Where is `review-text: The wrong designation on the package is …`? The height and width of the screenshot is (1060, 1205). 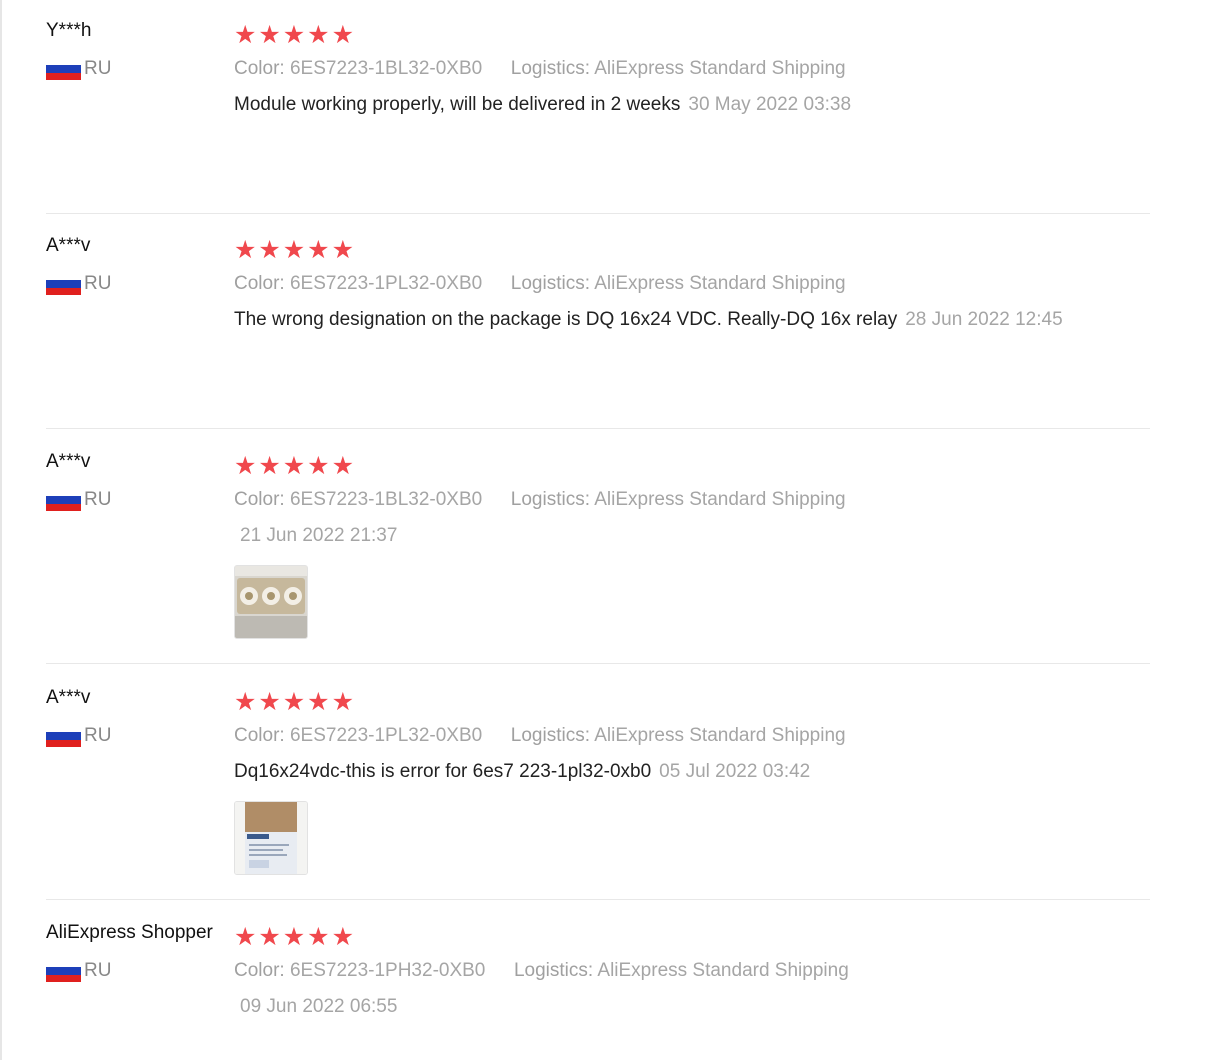 review-text: The wrong designation on the package is … is located at coordinates (566, 319).